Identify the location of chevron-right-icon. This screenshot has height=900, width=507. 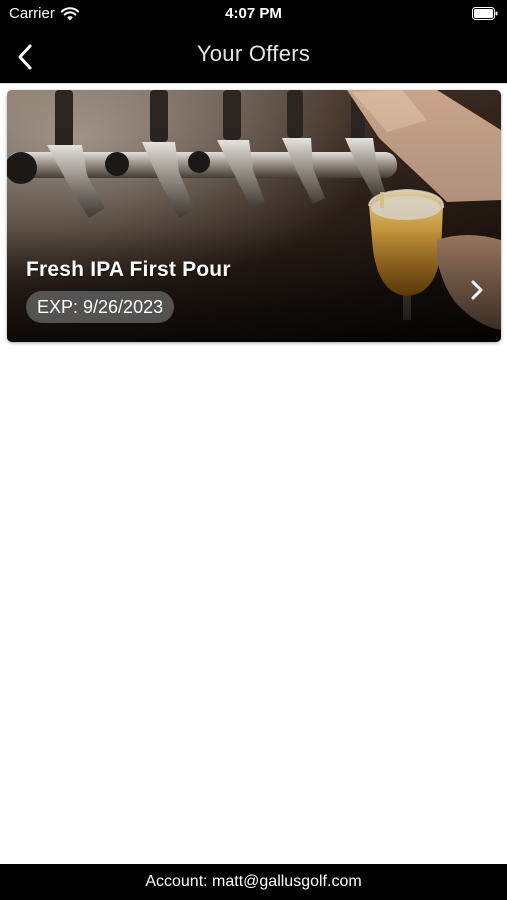
(477, 290).